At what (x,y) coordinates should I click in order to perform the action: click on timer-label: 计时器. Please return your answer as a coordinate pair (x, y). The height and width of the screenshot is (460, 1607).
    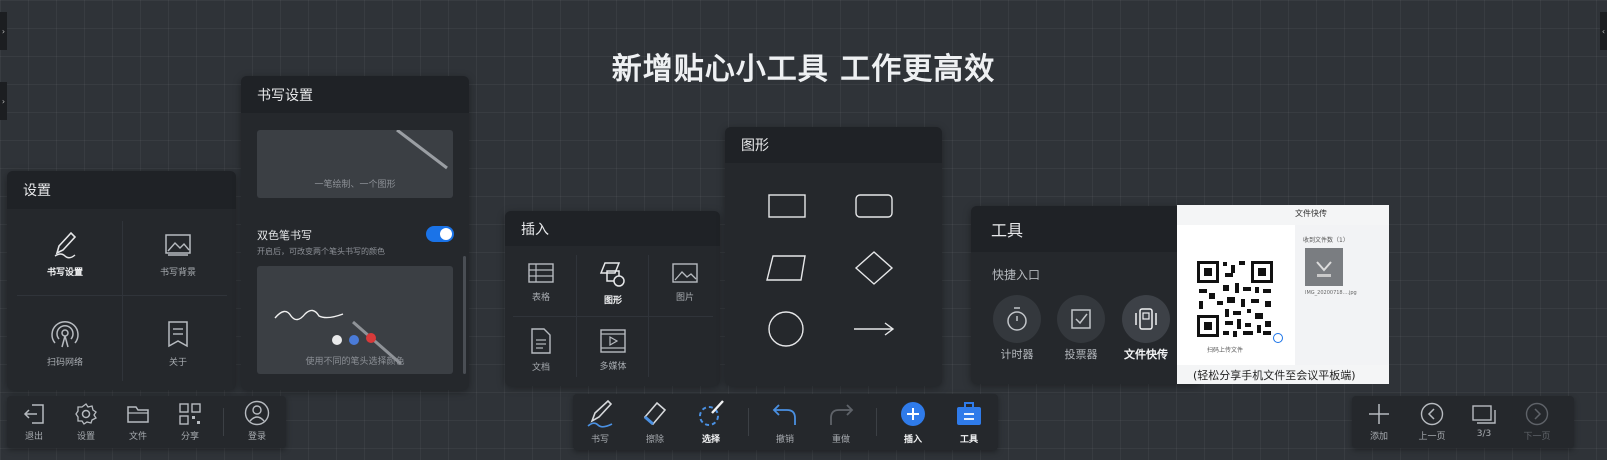
    Looking at the image, I should click on (1017, 354).